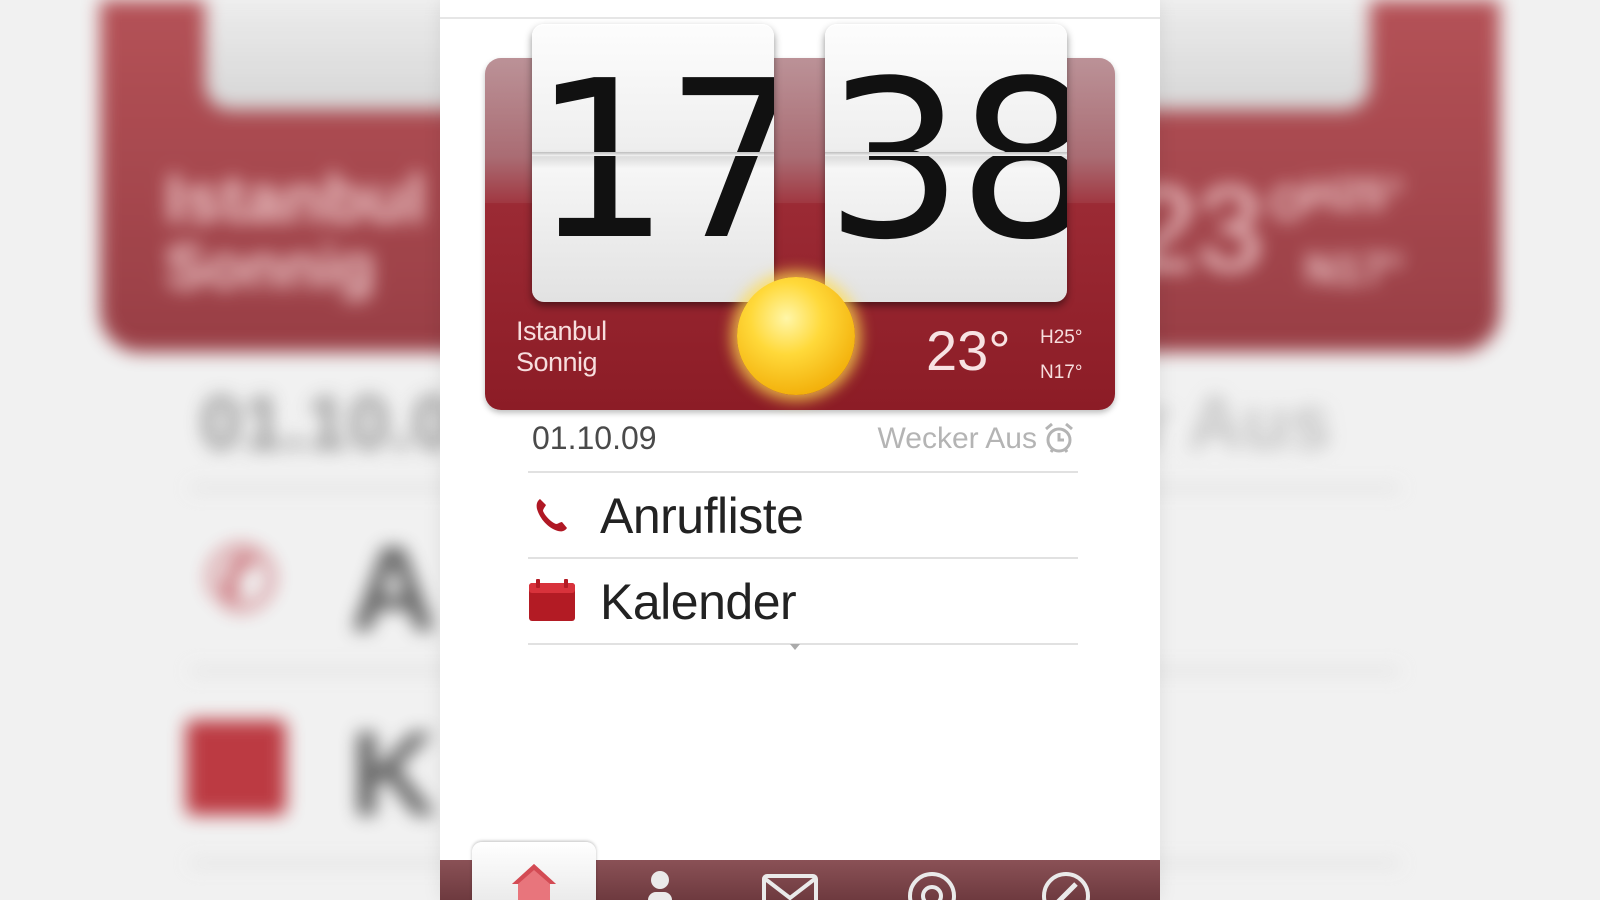 Image resolution: width=1600 pixels, height=900 pixels. I want to click on alarm-clock-icon, so click(1059, 438).